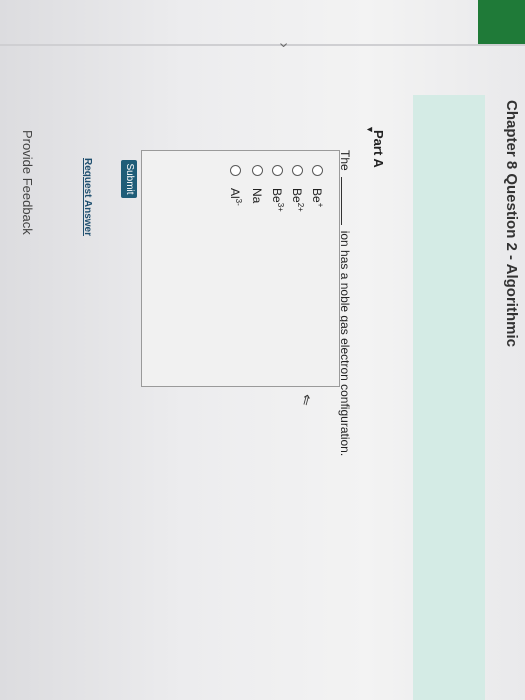 This screenshot has height=700, width=525. Describe the element at coordinates (277, 200) in the screenshot. I see `option-label: Be3+` at that location.